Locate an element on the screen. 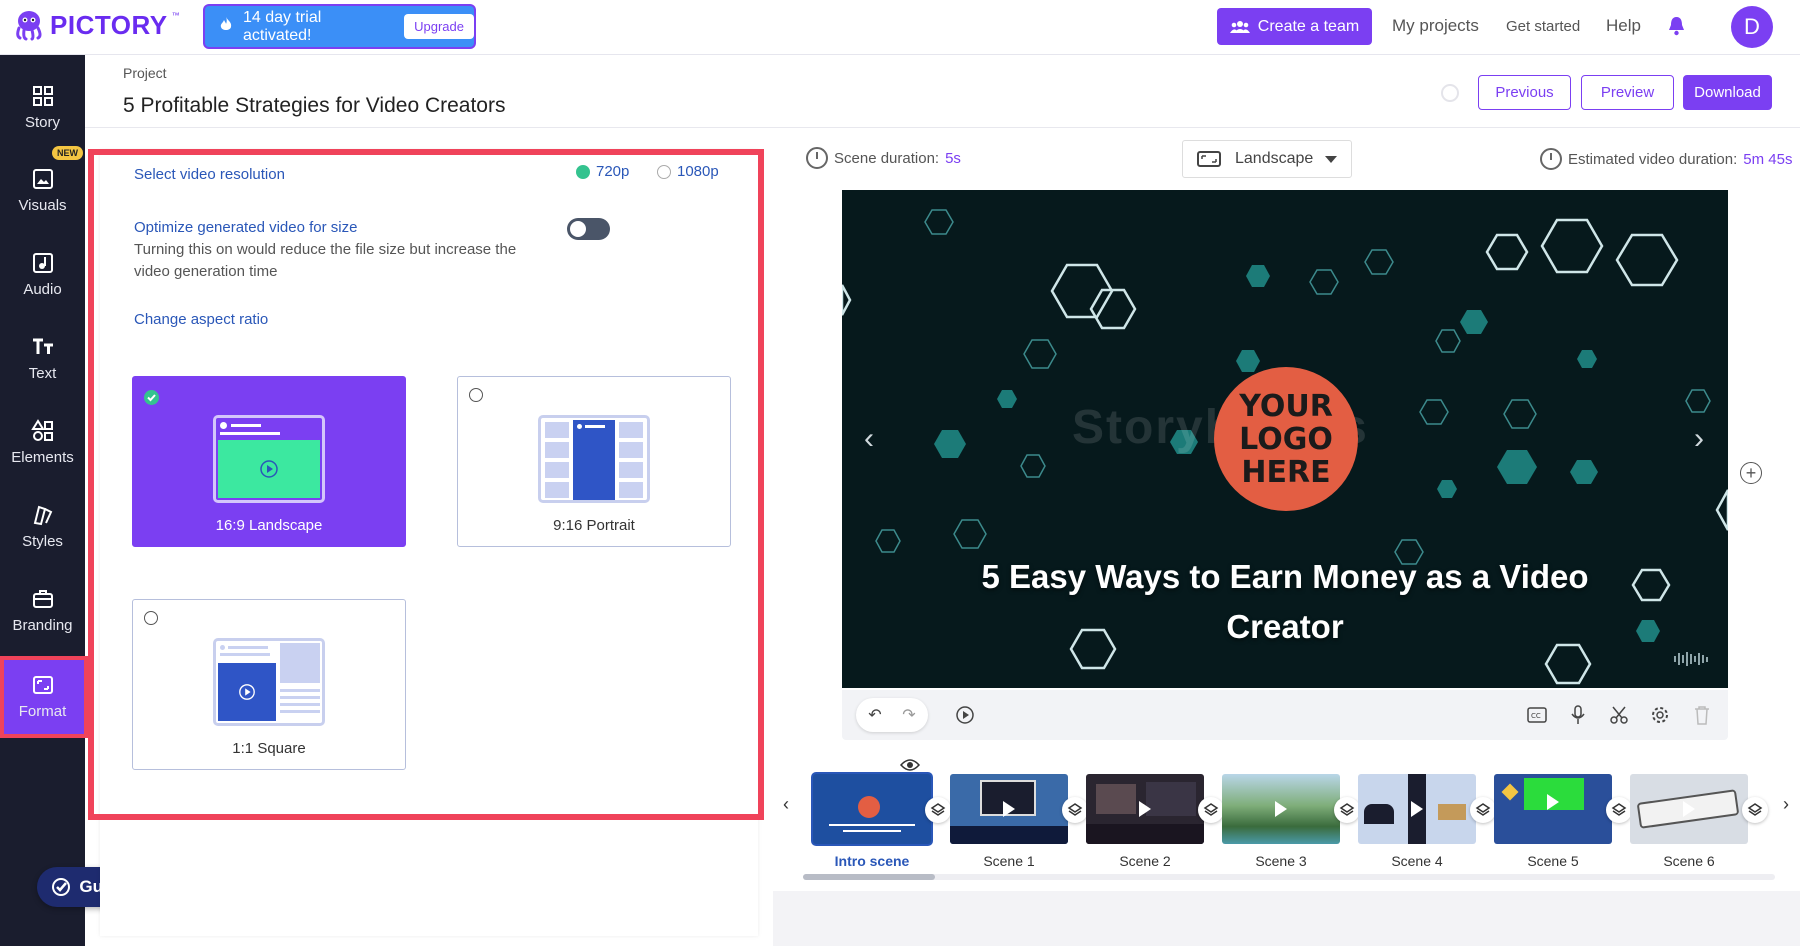  scene-thumbnail is located at coordinates (1417, 809).